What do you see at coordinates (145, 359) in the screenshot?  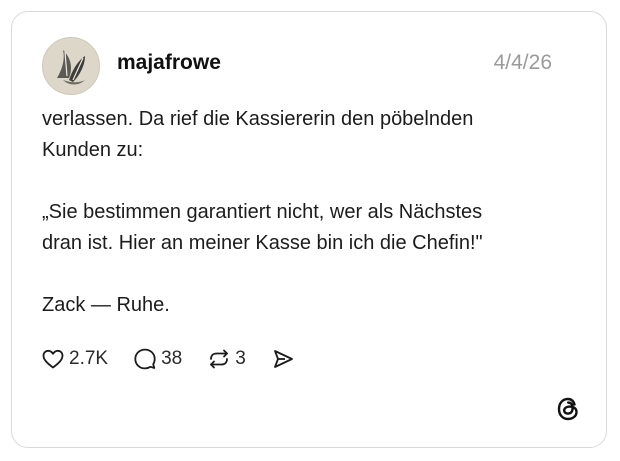 I see `speech-bubble-icon` at bounding box center [145, 359].